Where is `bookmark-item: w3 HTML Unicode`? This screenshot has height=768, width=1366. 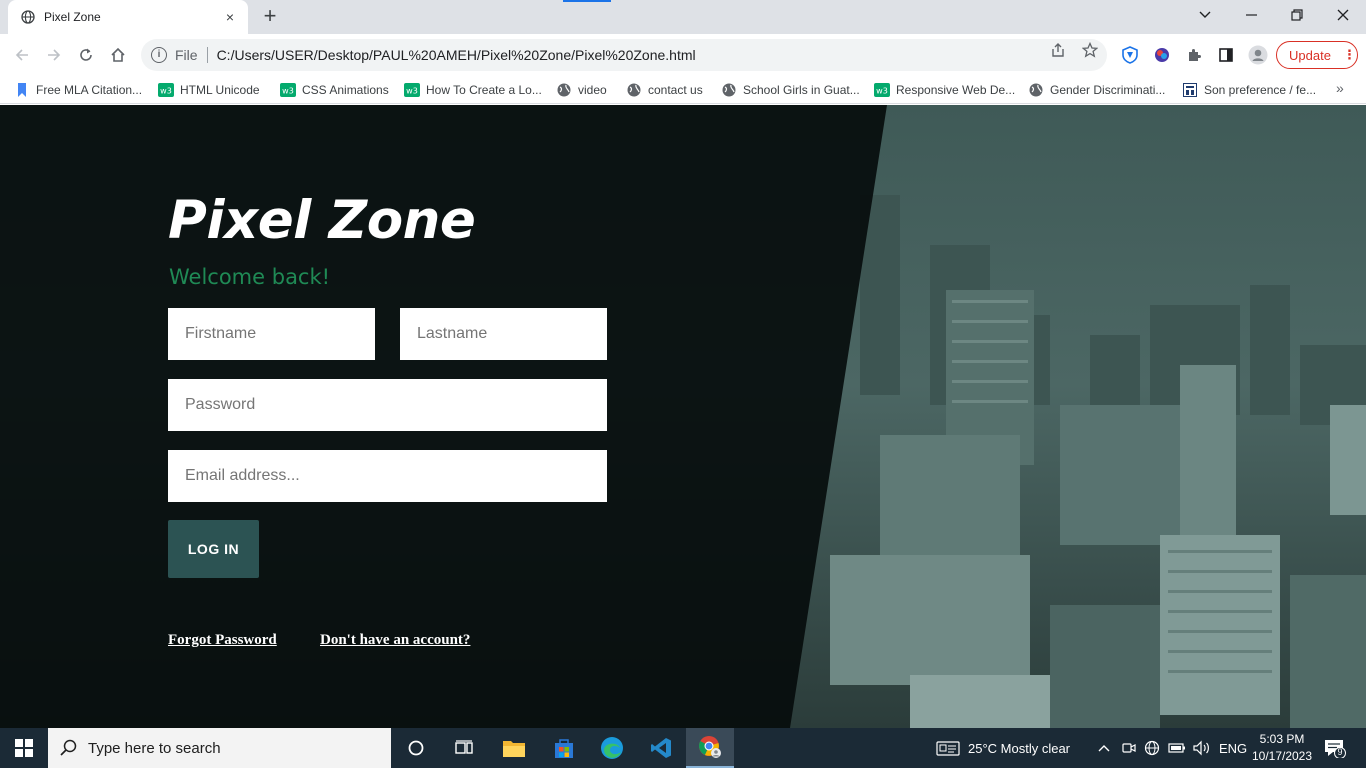
bookmark-item: w3 HTML Unicode is located at coordinates (209, 90).